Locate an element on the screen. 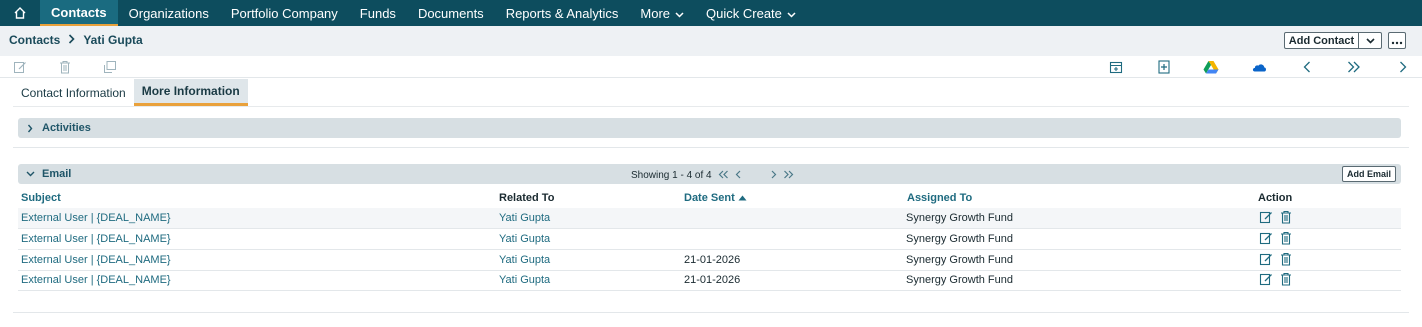 Image resolution: width=1422 pixels, height=327 pixels. previous-page-icon is located at coordinates (738, 175).